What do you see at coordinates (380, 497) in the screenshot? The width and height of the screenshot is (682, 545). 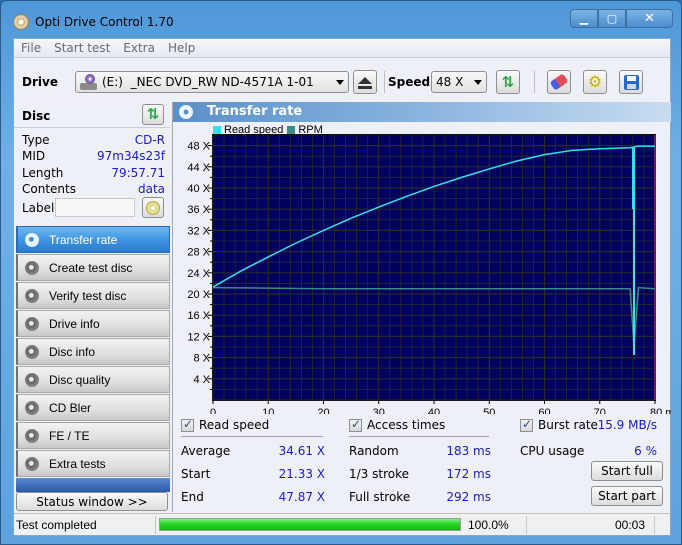 I see `full-stroke-label: Full stroke` at bounding box center [380, 497].